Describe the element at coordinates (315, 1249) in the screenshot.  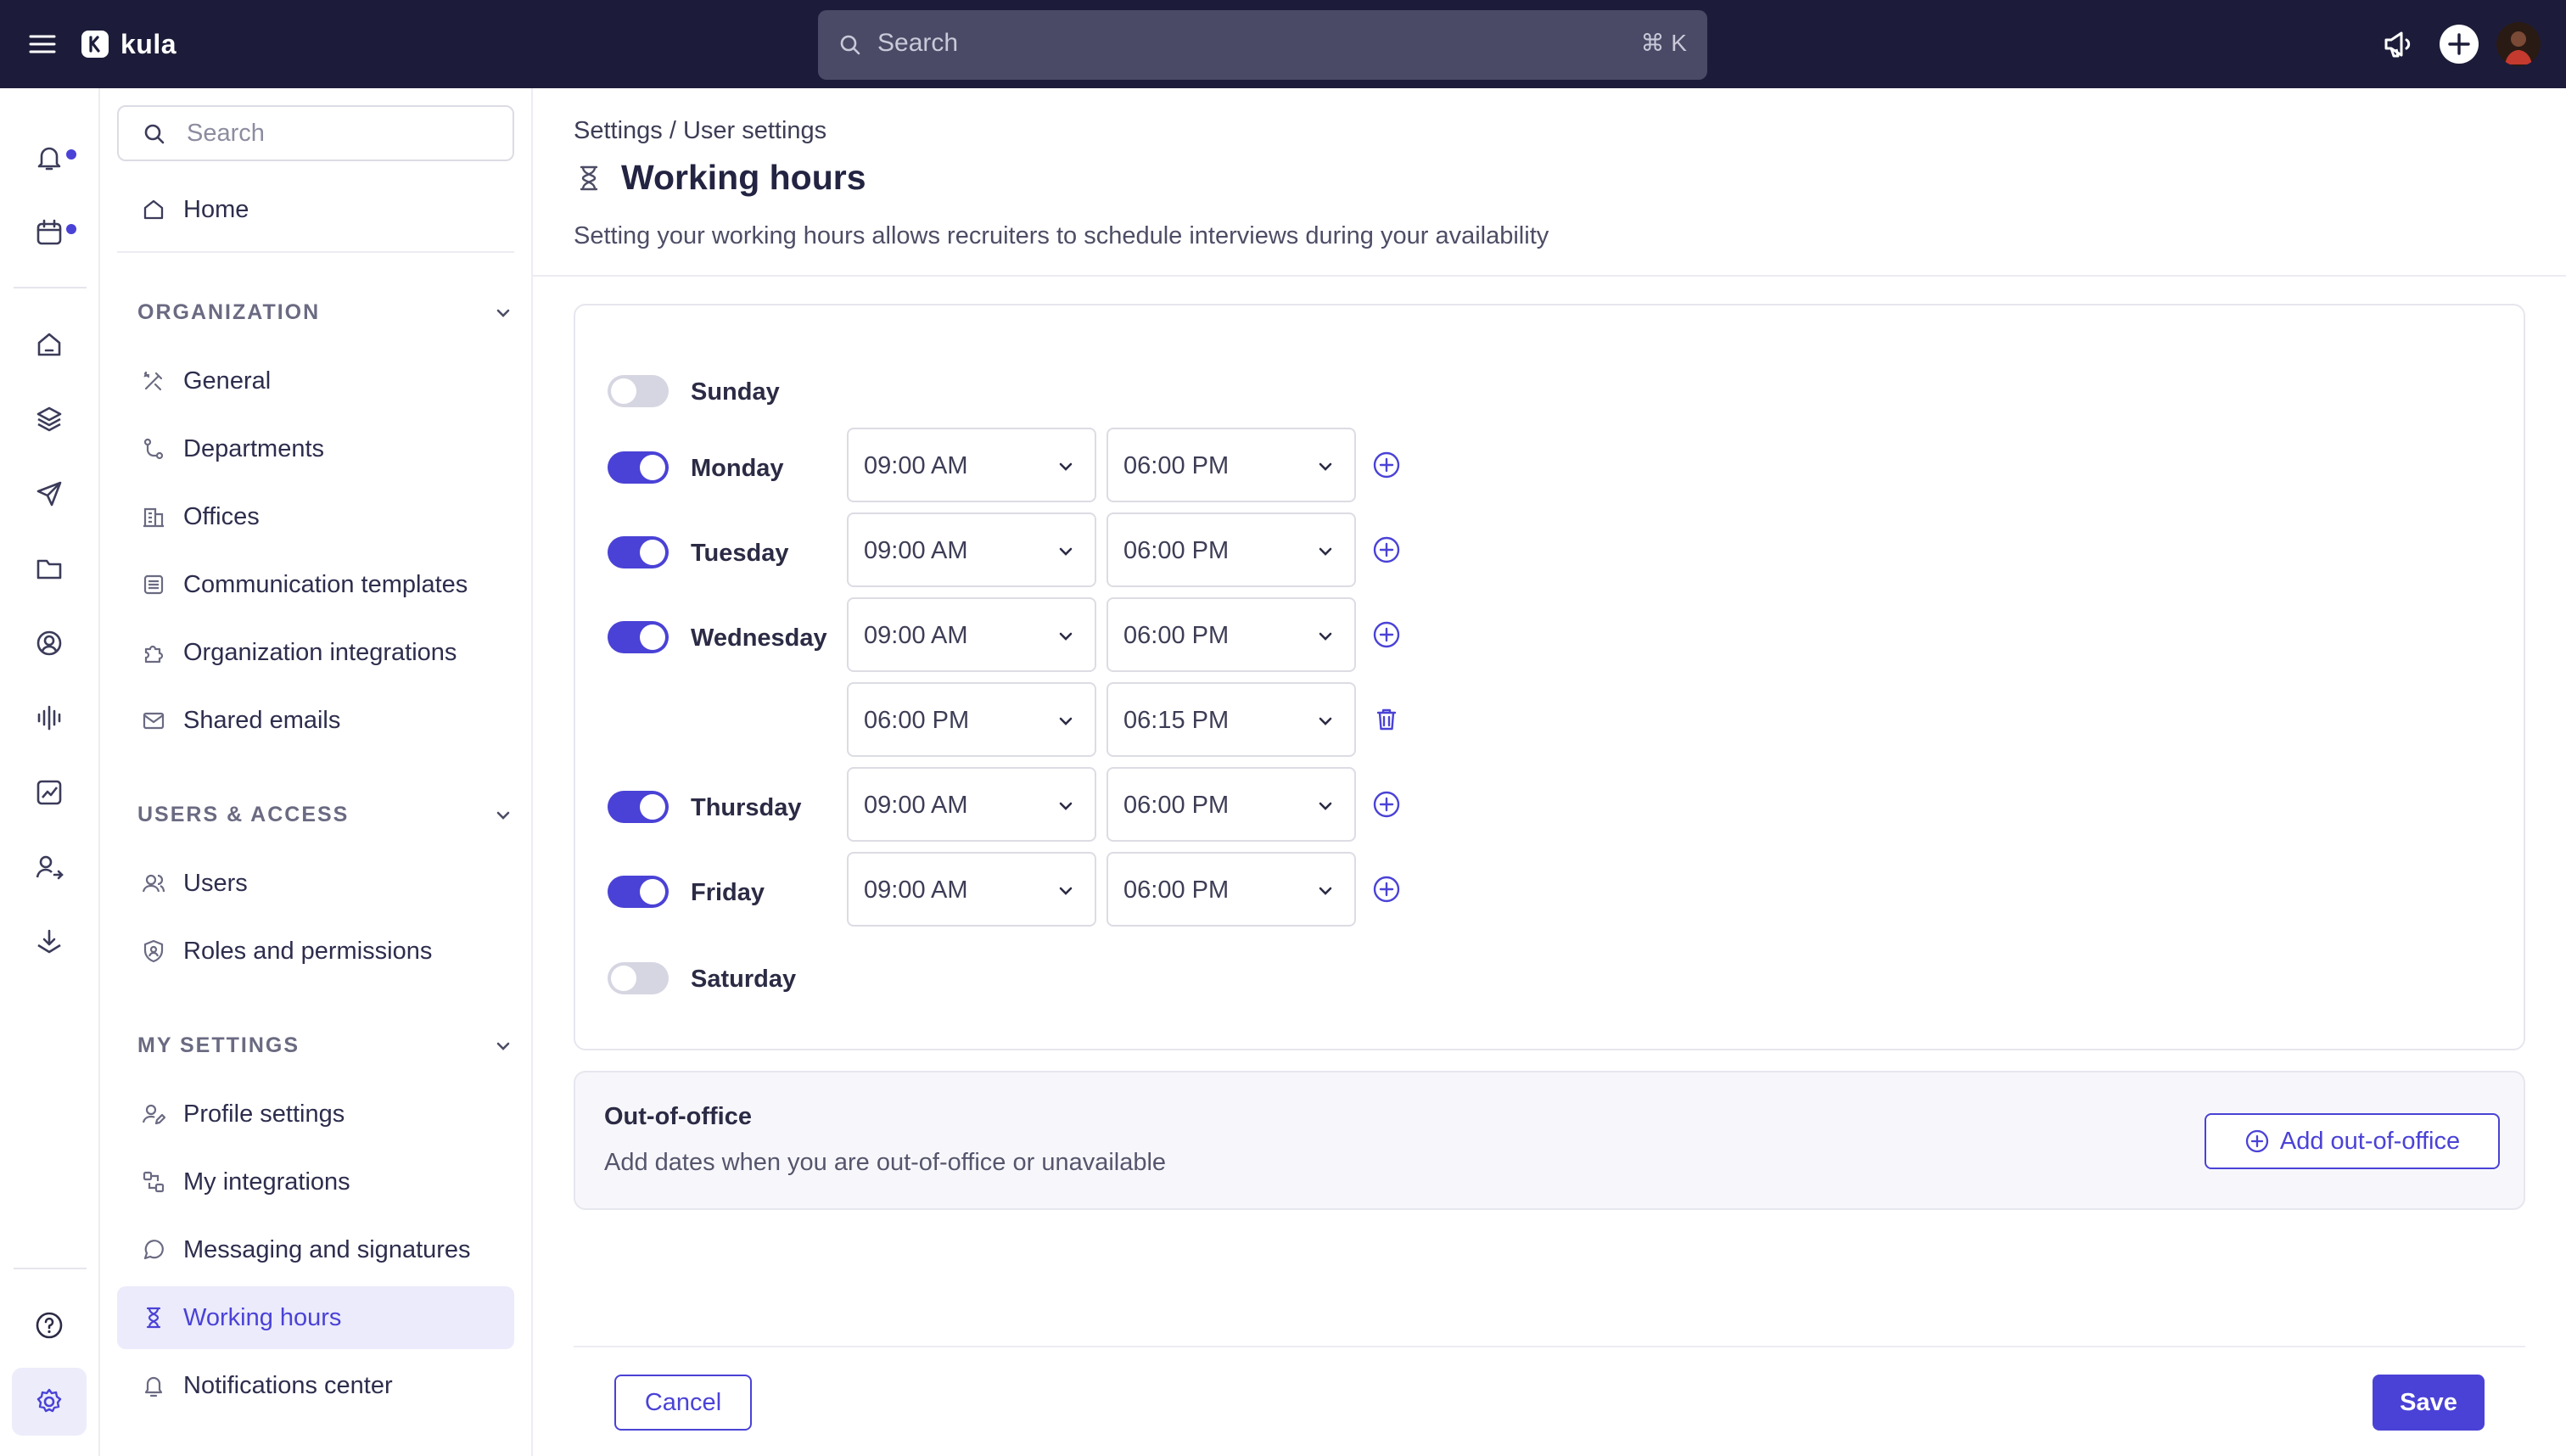
I see `sidebar-item-messaging-signatures: Messaging and signatures` at that location.